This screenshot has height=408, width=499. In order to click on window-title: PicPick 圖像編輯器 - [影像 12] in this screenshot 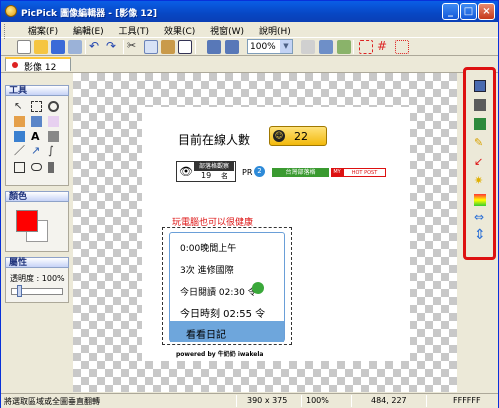, I will do `click(89, 14)`.